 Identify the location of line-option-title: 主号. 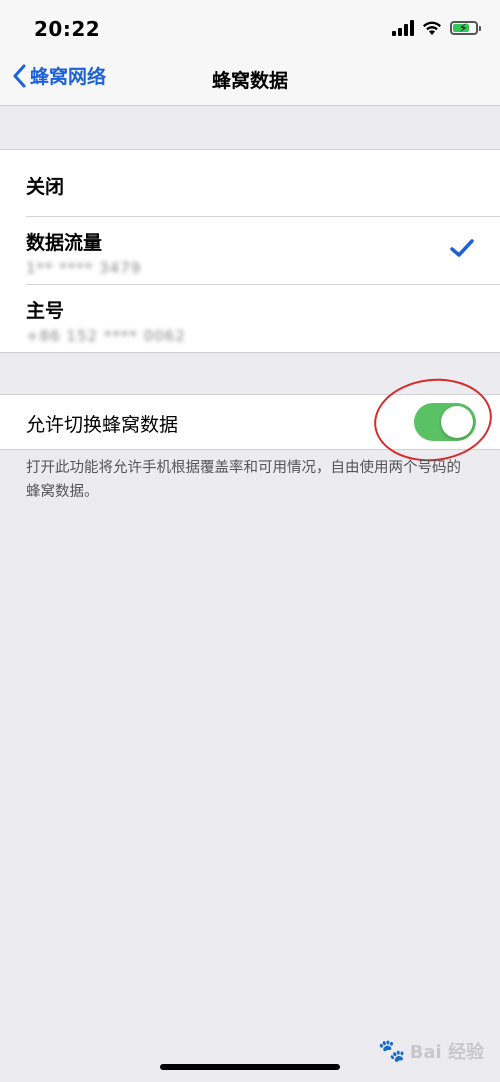
(45, 311).